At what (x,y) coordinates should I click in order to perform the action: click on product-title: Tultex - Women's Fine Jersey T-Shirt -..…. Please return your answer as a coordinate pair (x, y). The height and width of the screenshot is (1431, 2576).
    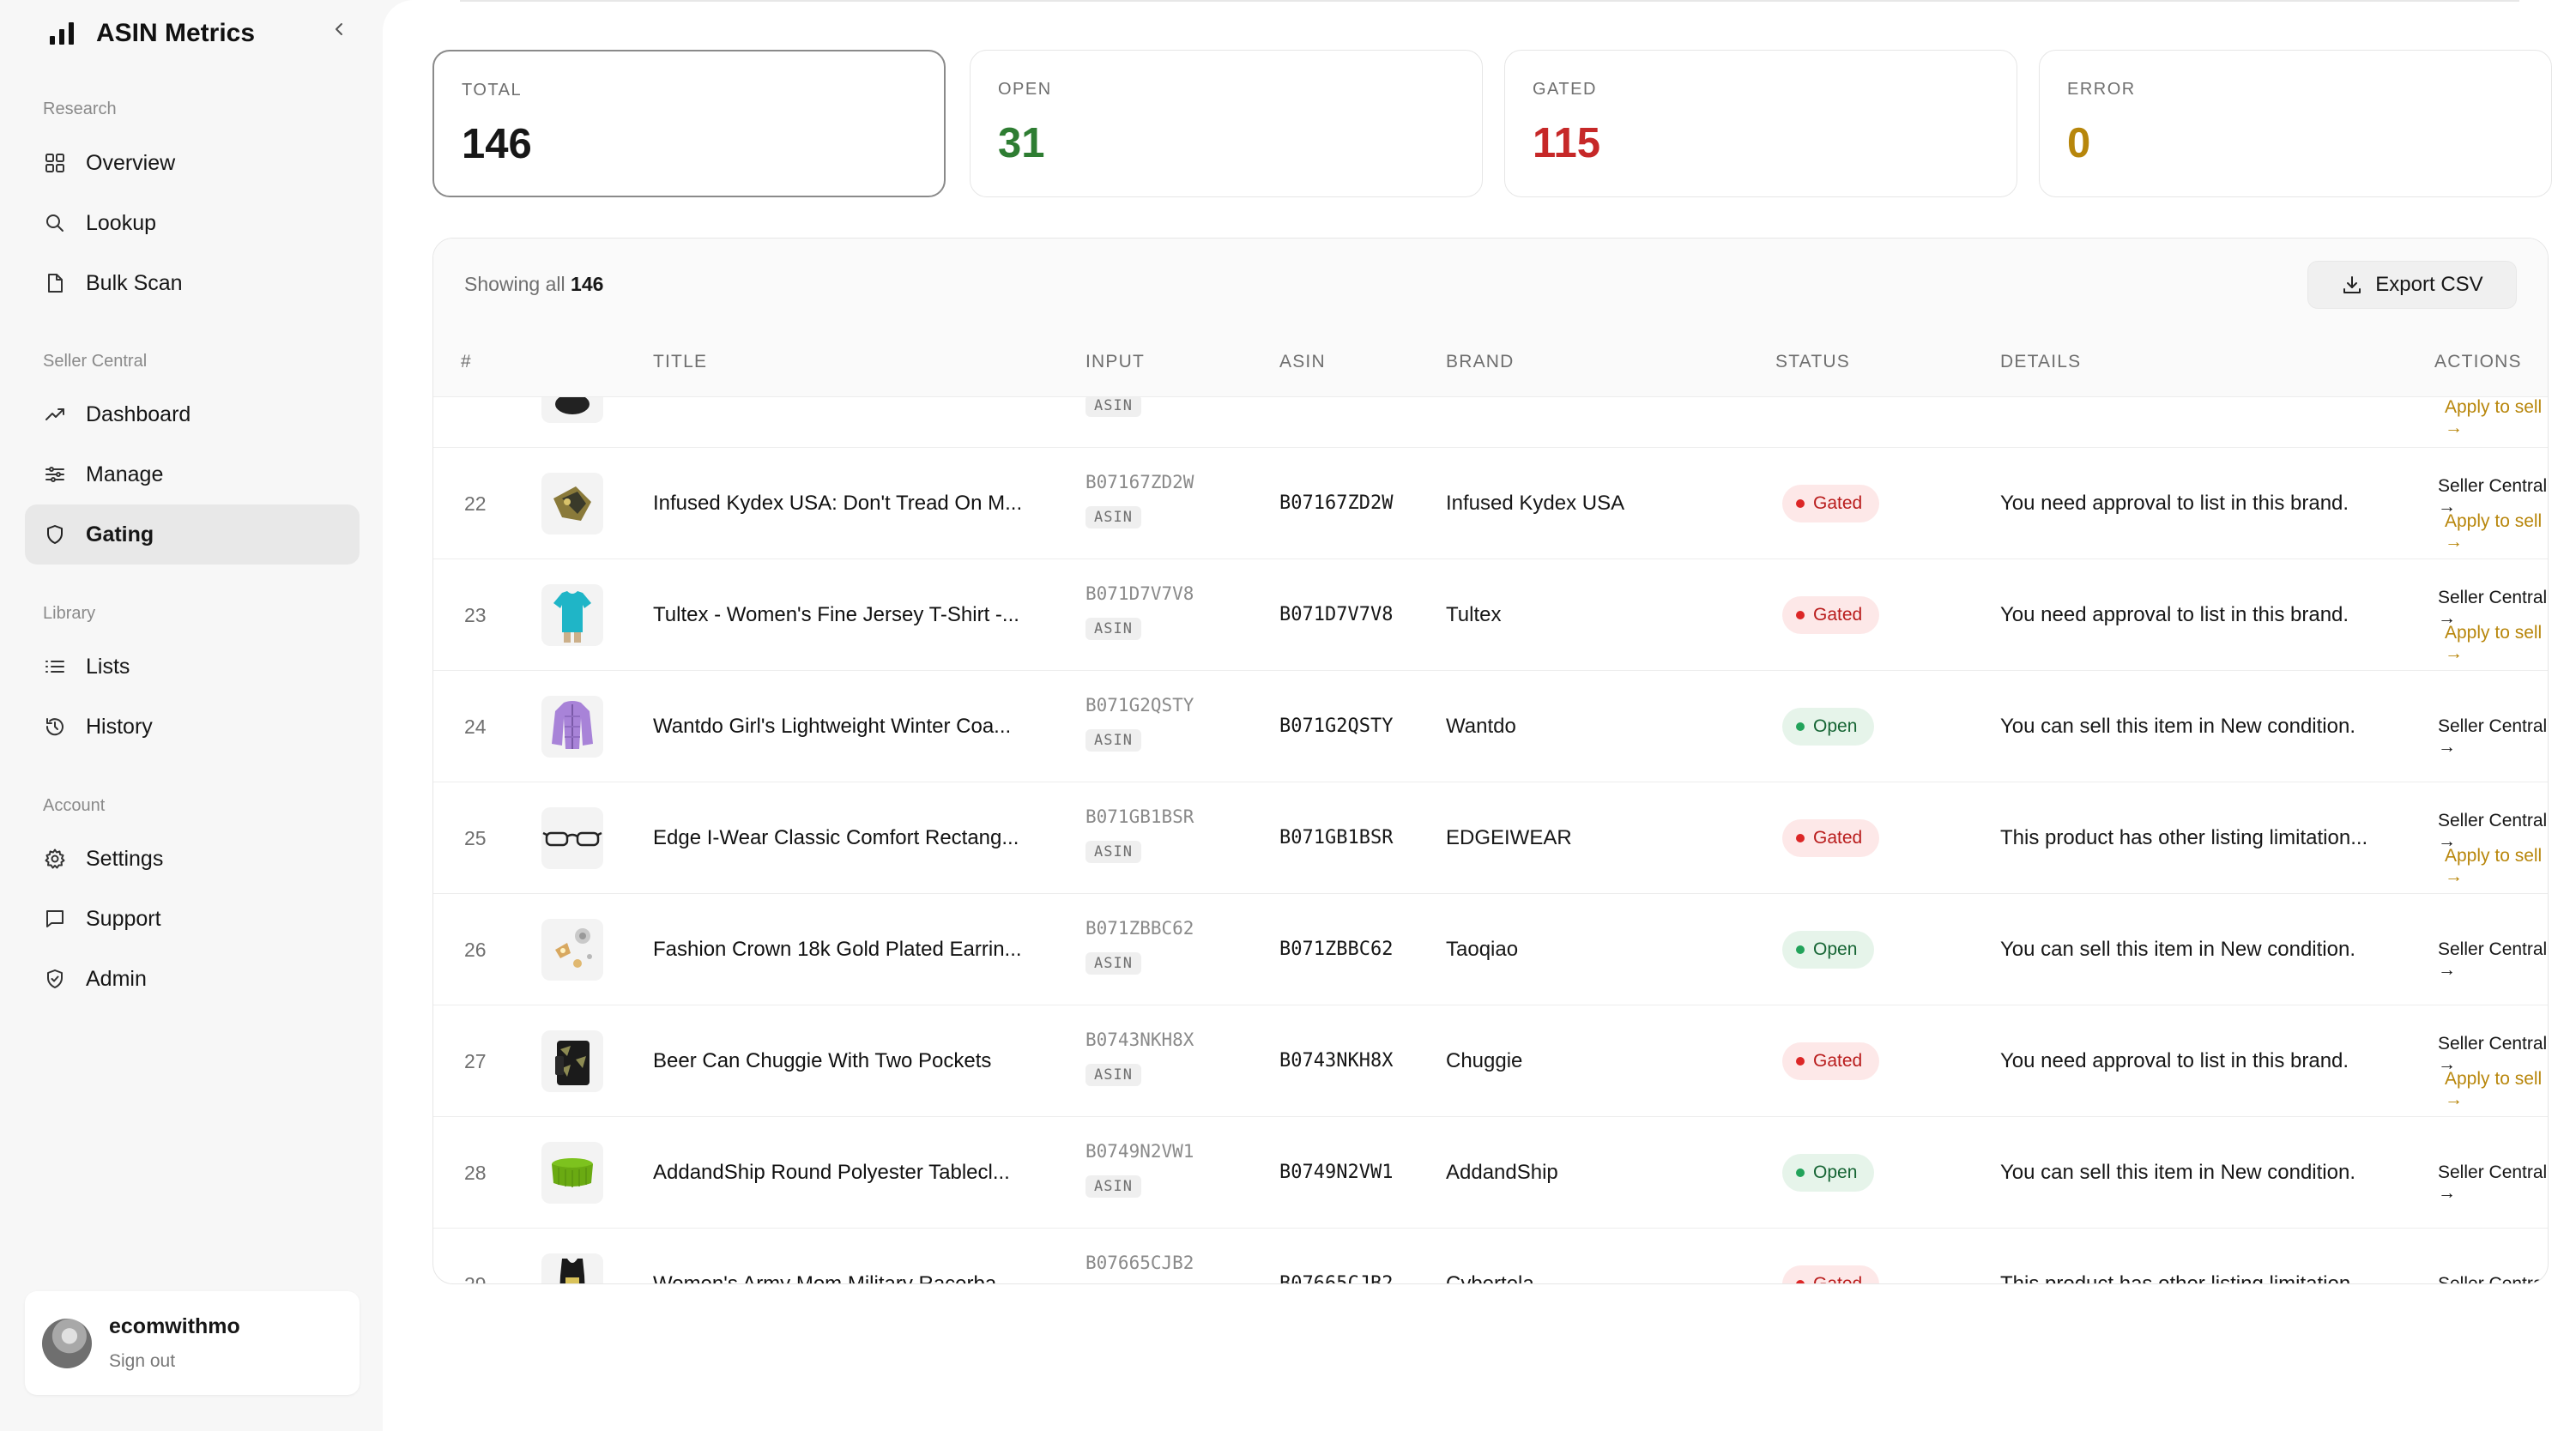
    Looking at the image, I should click on (859, 615).